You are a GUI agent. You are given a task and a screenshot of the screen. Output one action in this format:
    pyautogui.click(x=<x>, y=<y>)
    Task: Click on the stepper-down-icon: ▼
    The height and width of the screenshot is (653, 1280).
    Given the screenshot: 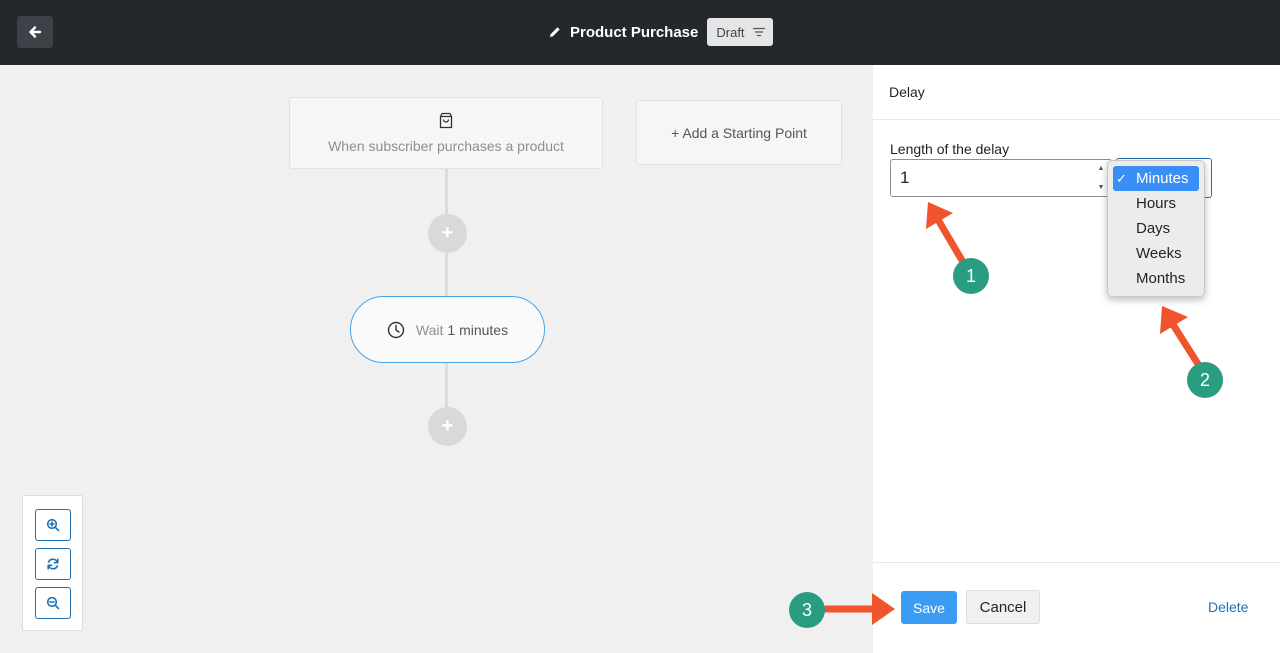 What is the action you would take?
    pyautogui.click(x=1101, y=187)
    